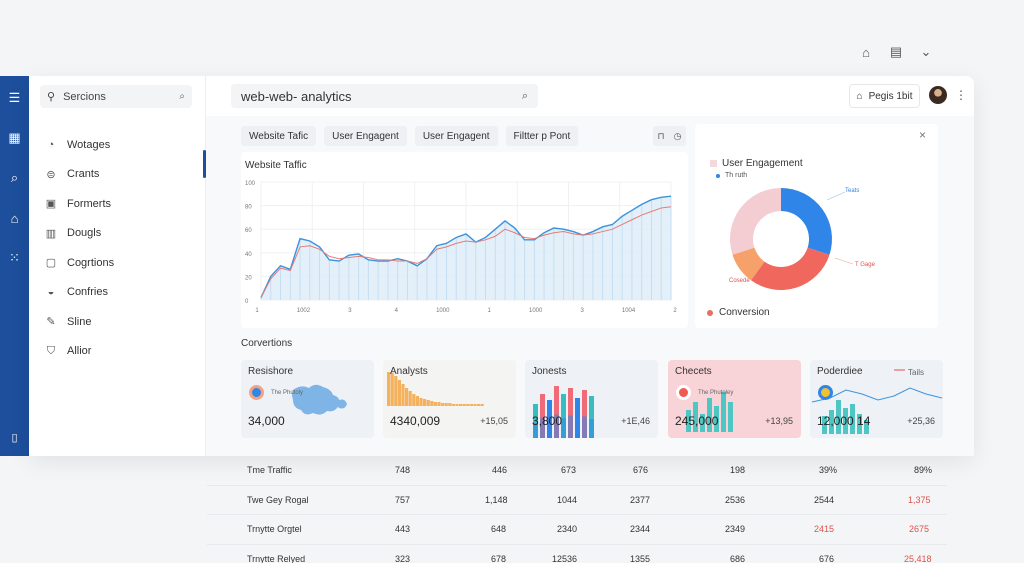 This screenshot has height=563, width=1024. I want to click on apps-icon: ⁙, so click(15, 258).